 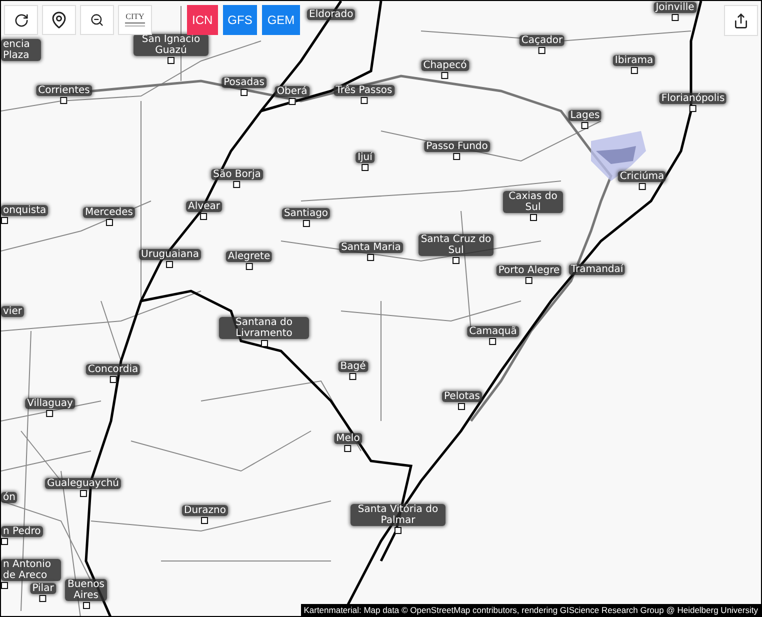 I want to click on city-label: Mercedes, so click(x=109, y=212).